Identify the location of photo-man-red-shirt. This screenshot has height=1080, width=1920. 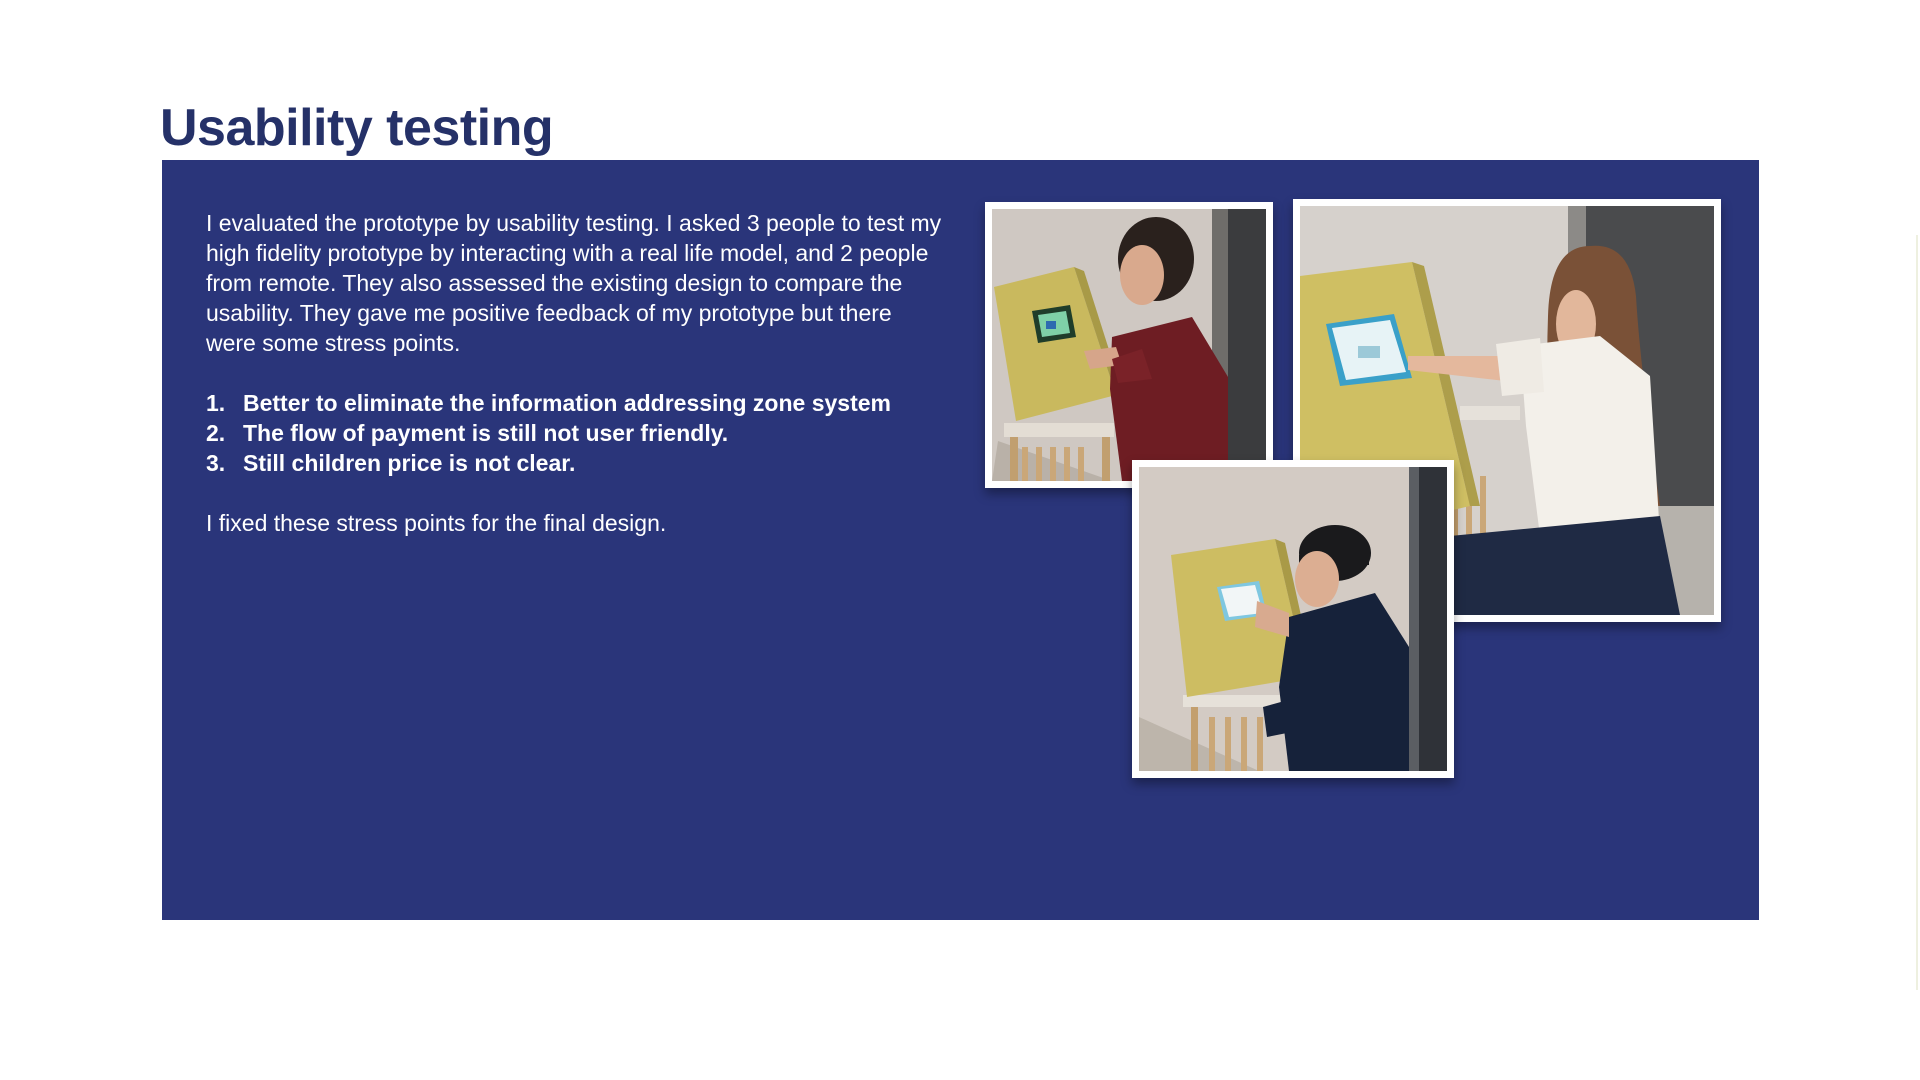
(1129, 345).